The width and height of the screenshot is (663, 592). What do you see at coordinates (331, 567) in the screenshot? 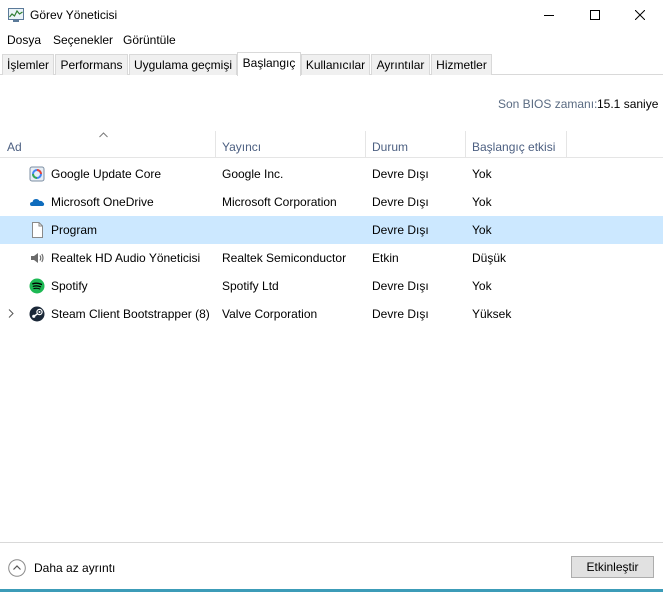
I see `footer-bar: Daha az ayrıntı Etkinleştir` at bounding box center [331, 567].